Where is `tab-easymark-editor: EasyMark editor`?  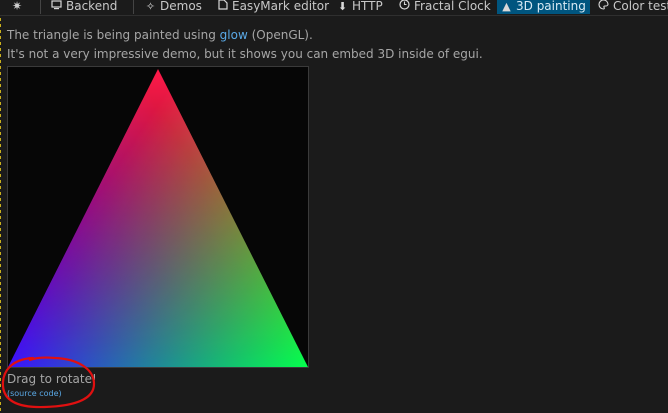
tab-easymark-editor: EasyMark editor is located at coordinates (273, 7).